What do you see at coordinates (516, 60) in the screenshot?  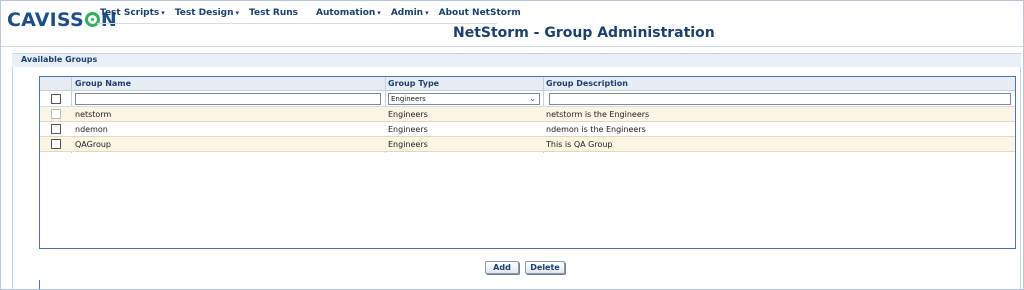 I see `section-header: Available Groups` at bounding box center [516, 60].